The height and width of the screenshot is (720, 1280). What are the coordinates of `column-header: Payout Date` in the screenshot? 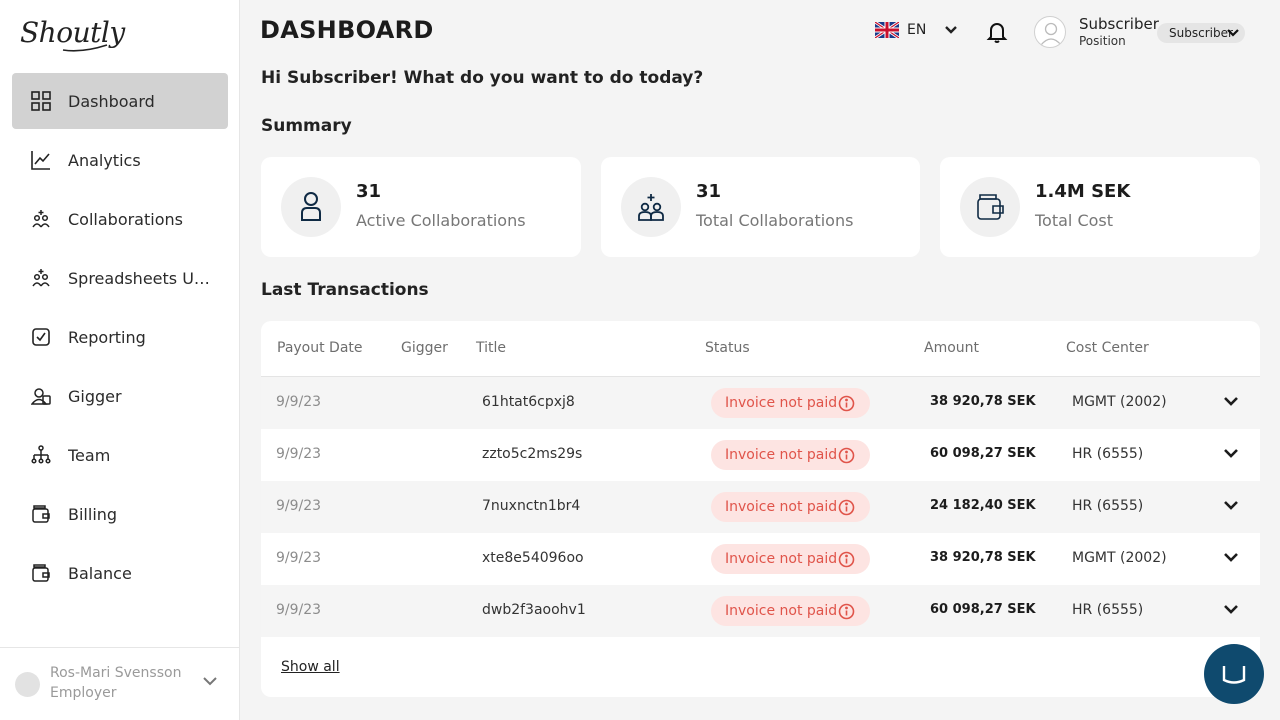 It's located at (320, 348).